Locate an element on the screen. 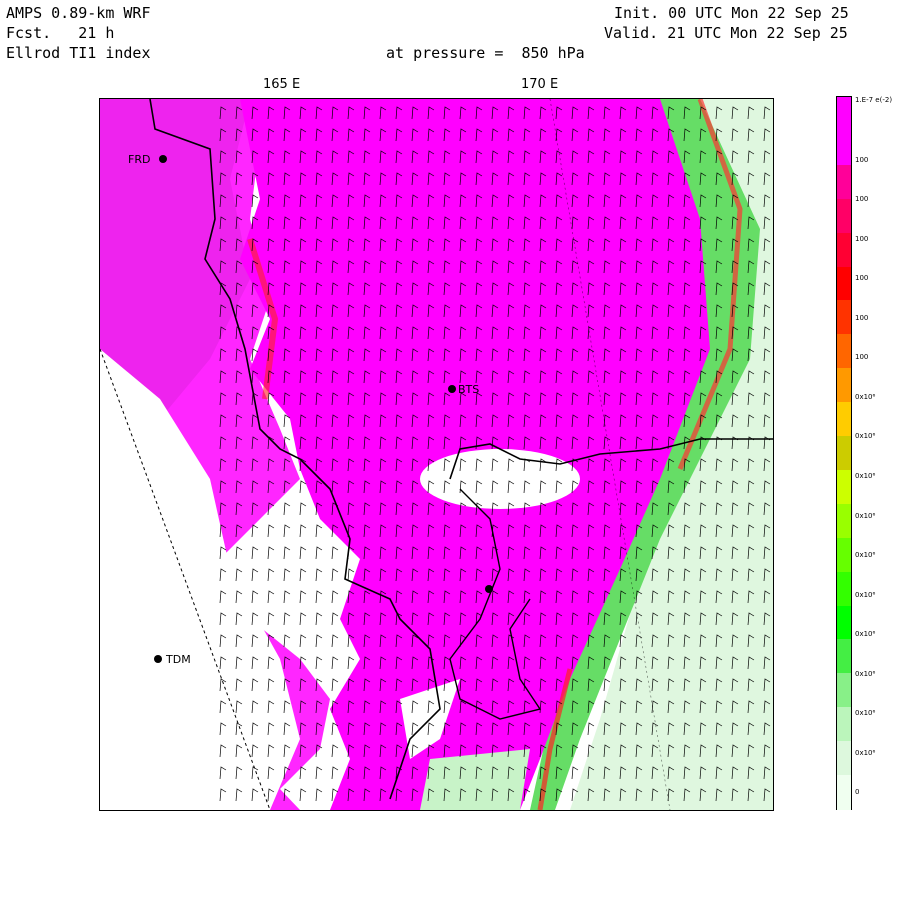 Image resolution: width=900 pixels, height=900 pixels. lon-label-165e: 165 E is located at coordinates (282, 84).